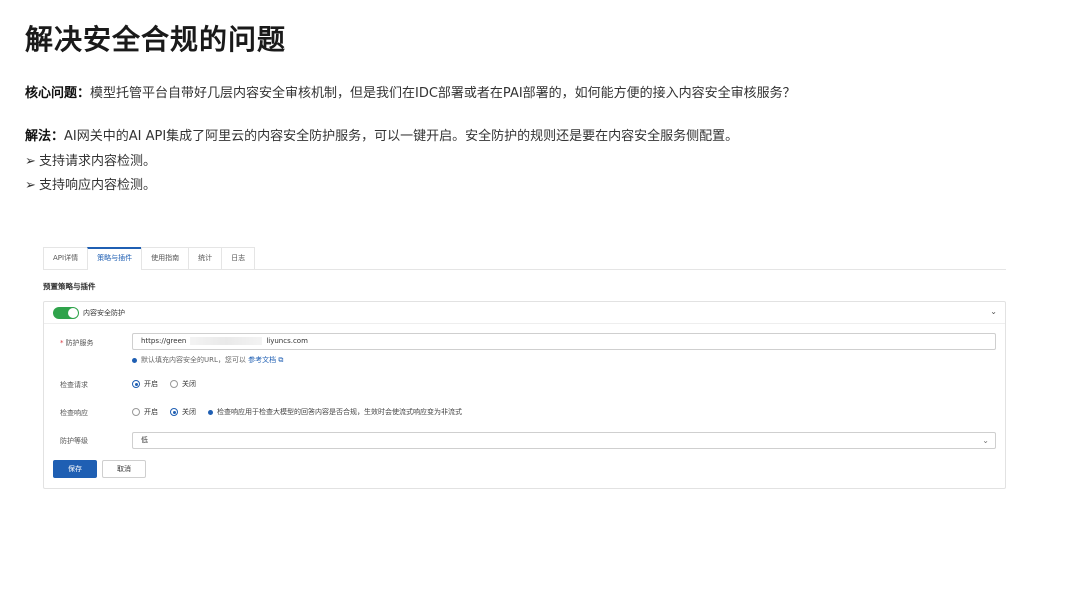 This screenshot has height=607, width=1080. I want to click on tab-statistics: 统计, so click(205, 258).